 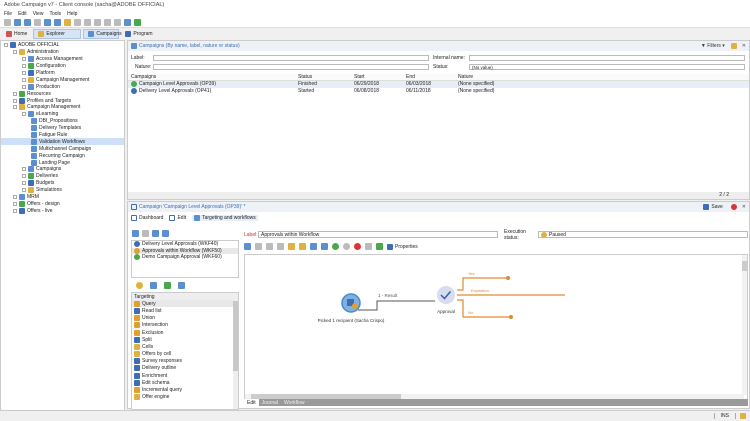 What do you see at coordinates (251, 402) in the screenshot?
I see `tab-edit-bottom: Edit` at bounding box center [251, 402].